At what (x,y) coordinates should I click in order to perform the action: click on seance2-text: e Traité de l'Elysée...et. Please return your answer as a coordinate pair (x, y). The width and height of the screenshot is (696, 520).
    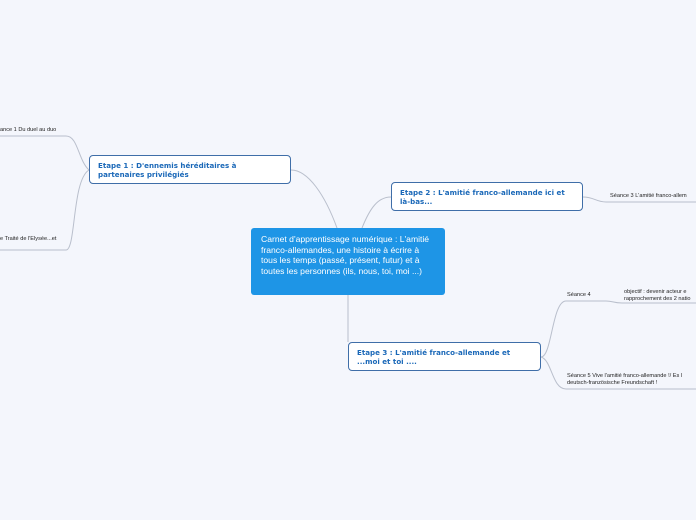
    Looking at the image, I should click on (28, 239).